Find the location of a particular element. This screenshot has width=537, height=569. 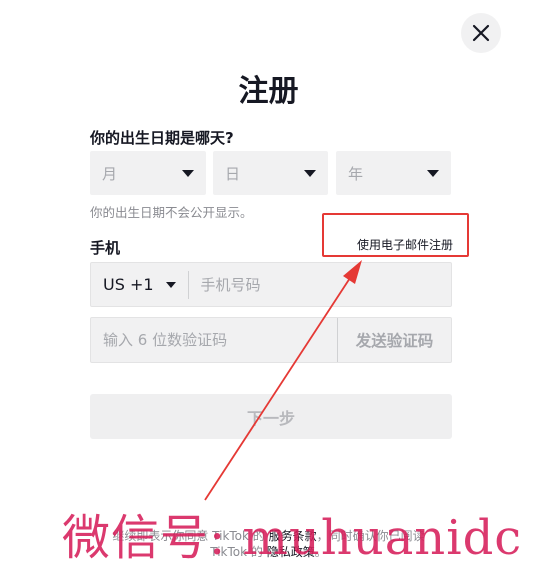

country-code-select: US +1 is located at coordinates (139, 284).